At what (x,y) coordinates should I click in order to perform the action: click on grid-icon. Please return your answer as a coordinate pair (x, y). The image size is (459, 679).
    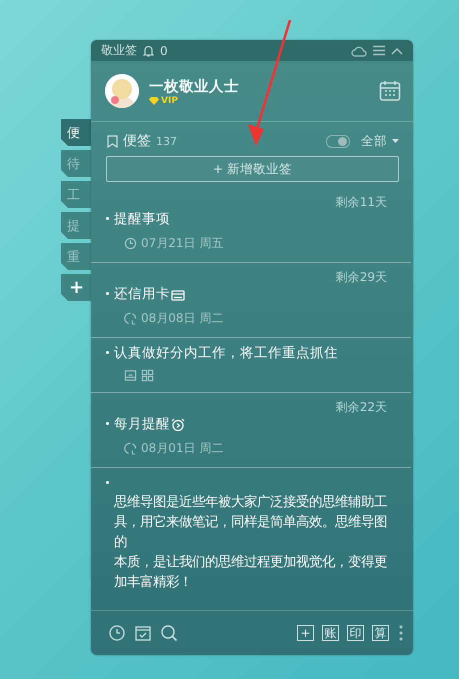
    Looking at the image, I should click on (147, 375).